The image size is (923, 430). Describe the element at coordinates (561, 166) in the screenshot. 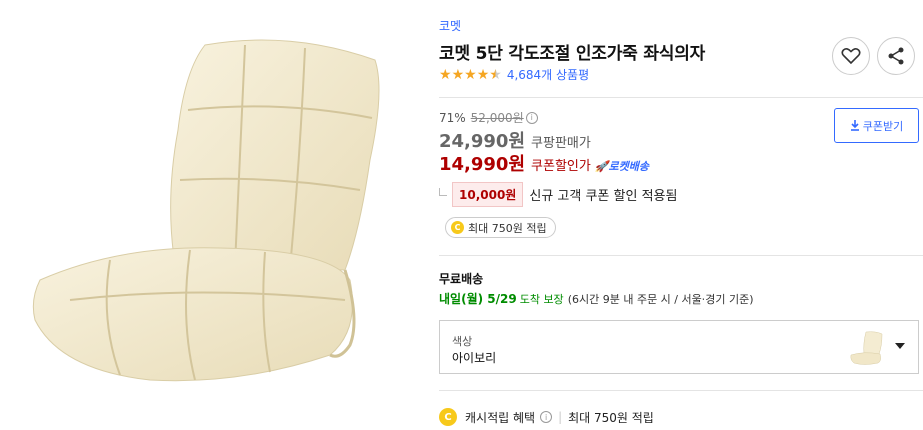

I see `coupon-price-label: 쿠폰할인가` at that location.